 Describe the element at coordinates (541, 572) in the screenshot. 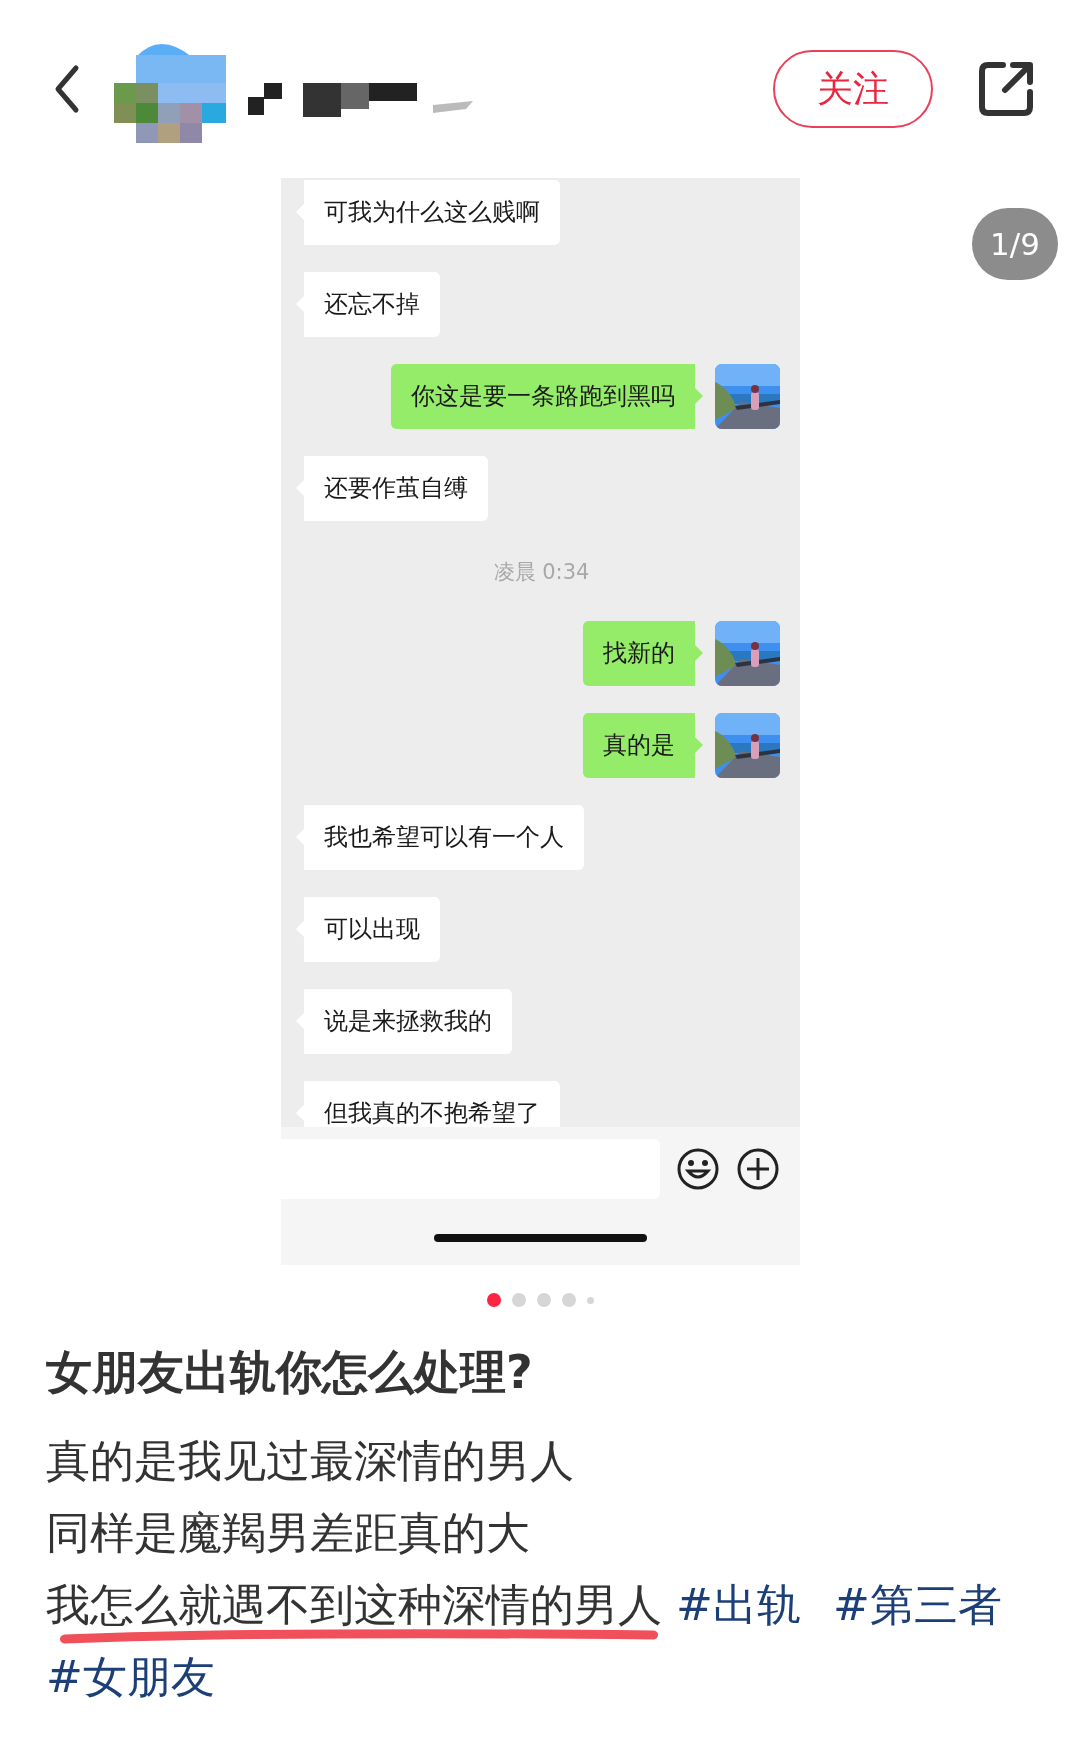

I see `timestamp: 凌晨 0:34` at that location.